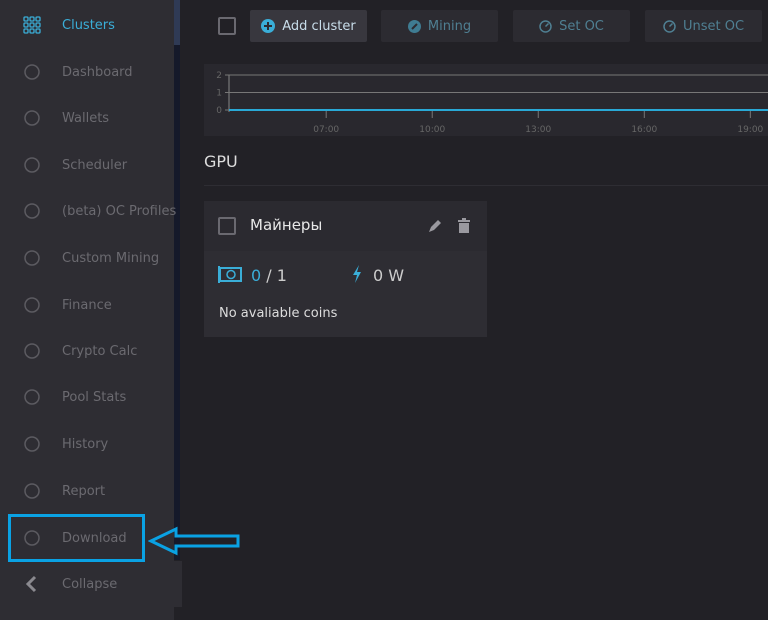 This screenshot has width=768, height=620. Describe the element at coordinates (32, 165) in the screenshot. I see `calendar-clock-icon` at that location.